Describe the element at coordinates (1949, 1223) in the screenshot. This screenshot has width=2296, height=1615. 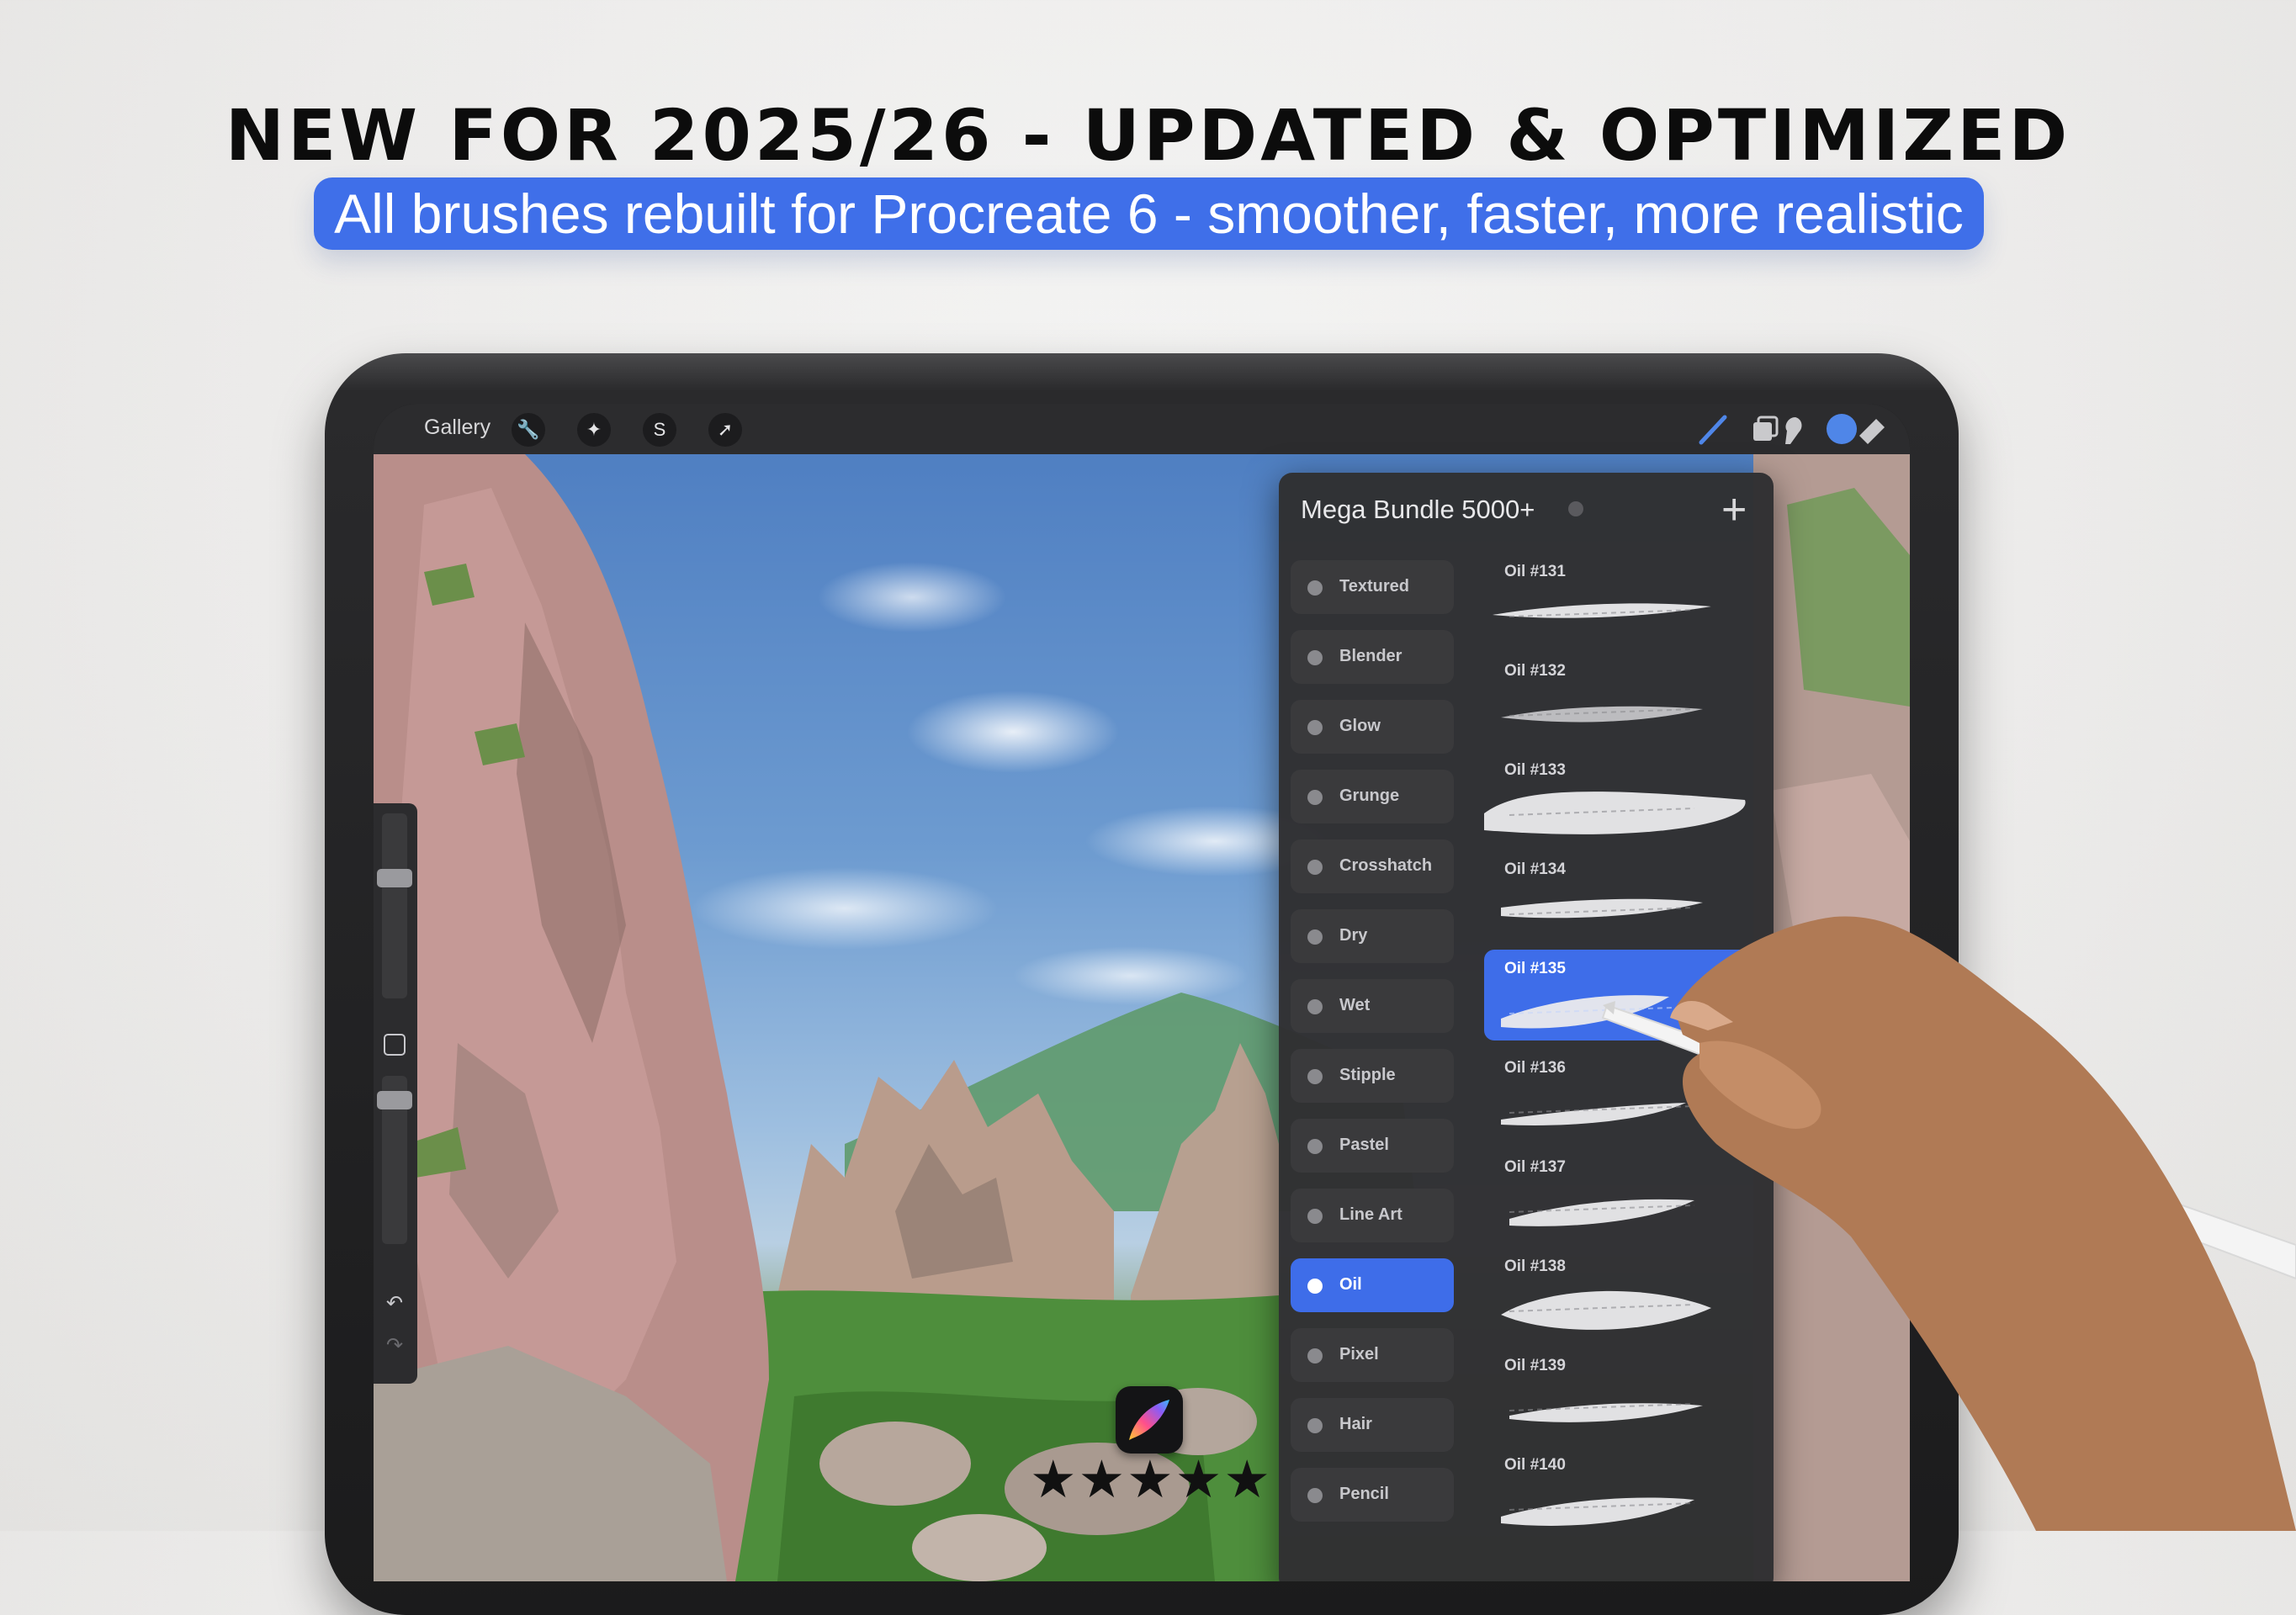
I see `hand-with-pencil` at that location.